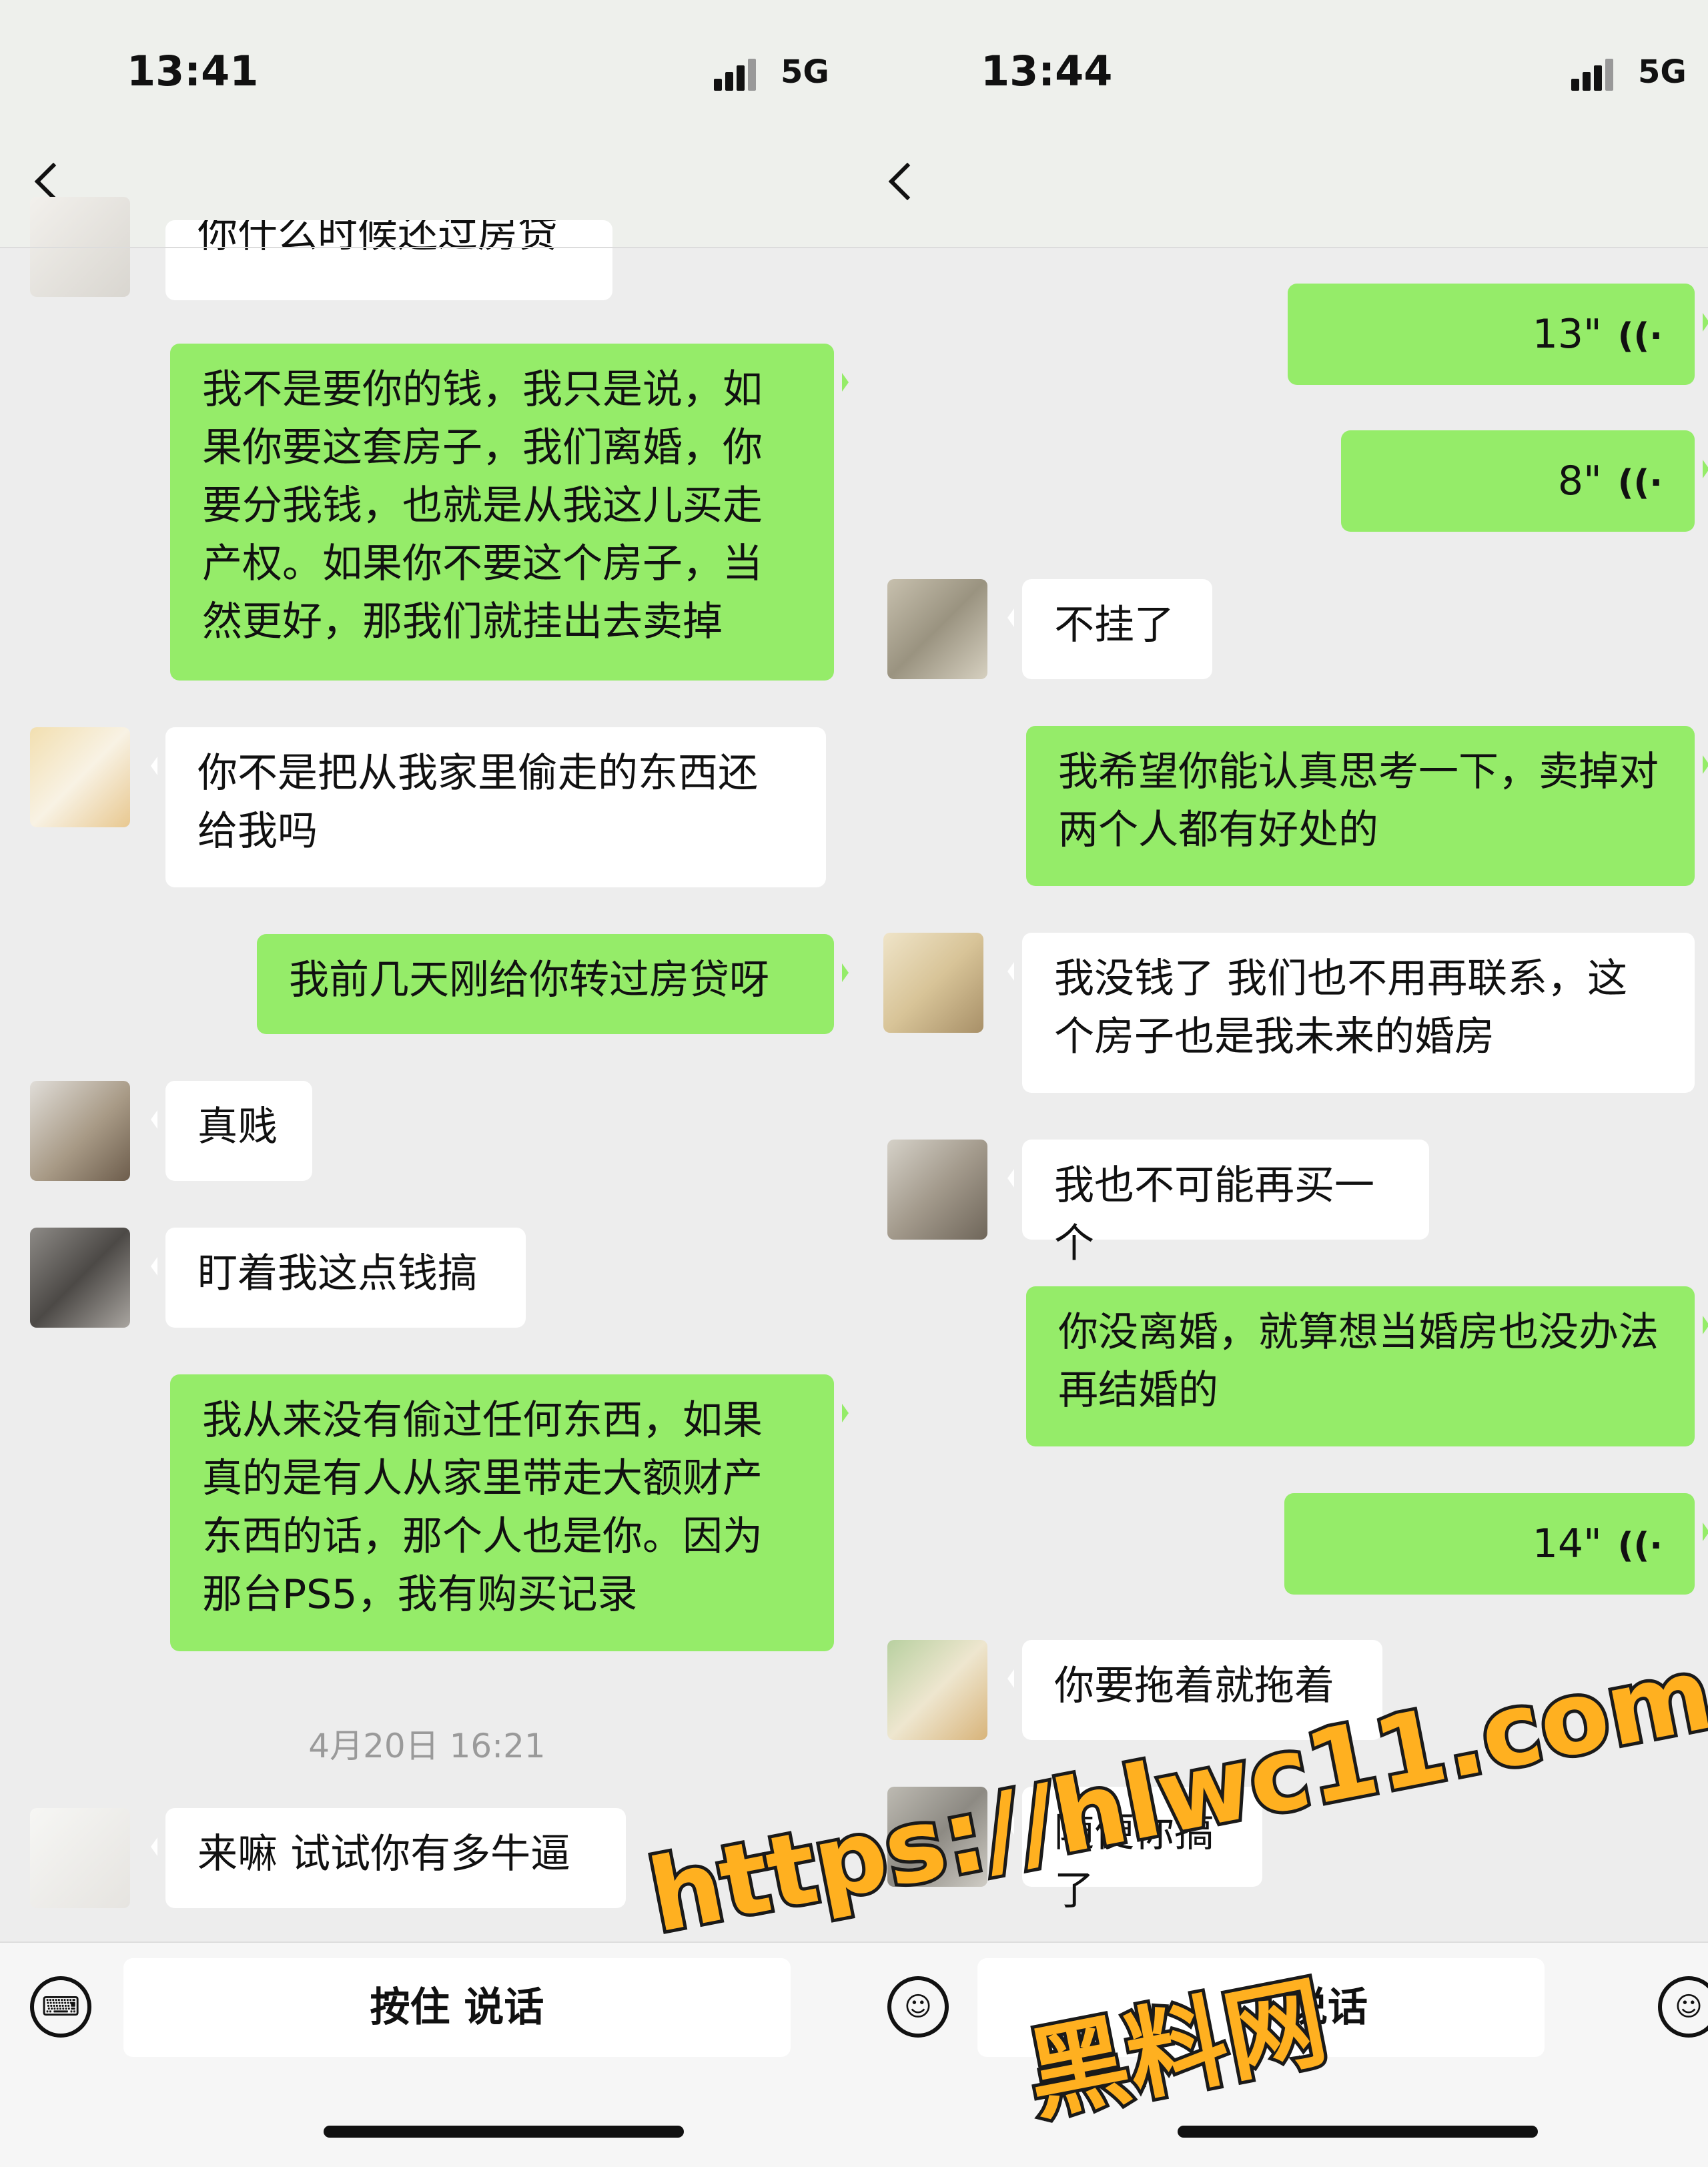 The image size is (1708, 2167). I want to click on top-bar: 13:44 5G, so click(1281, 124).